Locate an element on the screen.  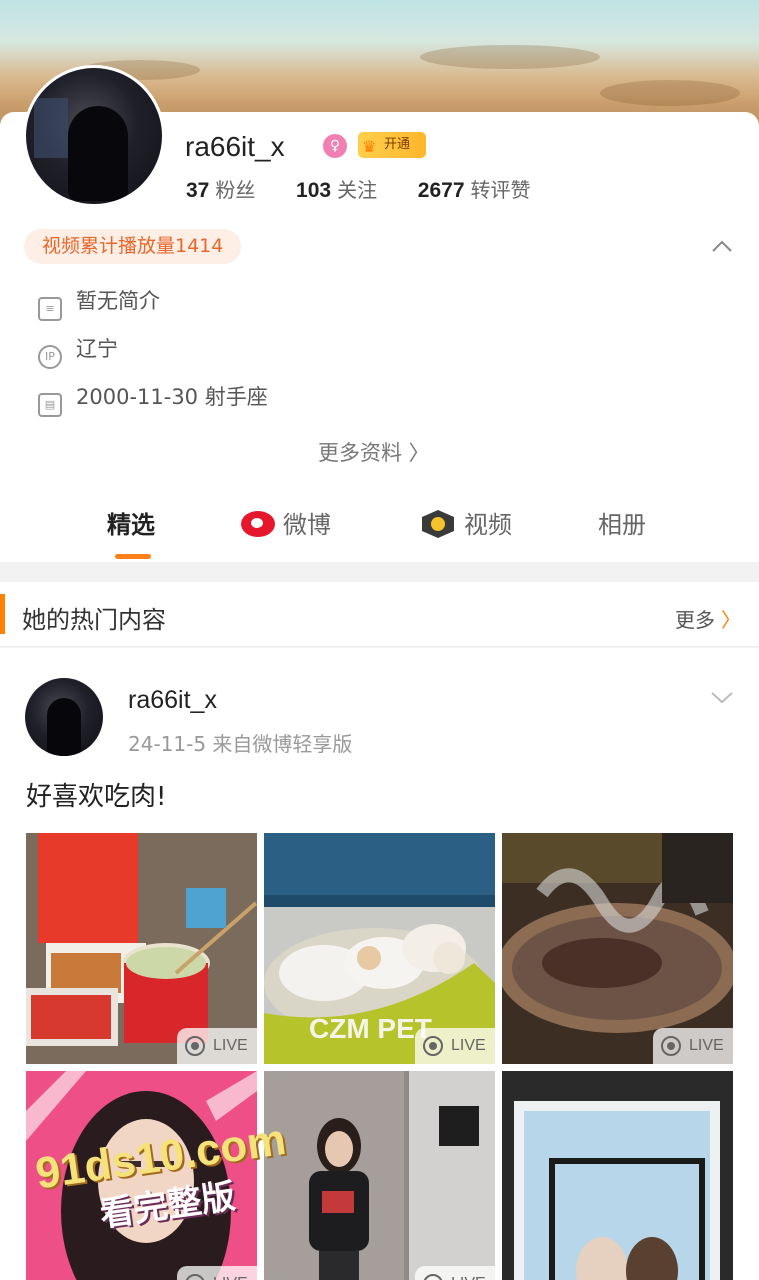
tab-video: 视频 is located at coordinates (467, 522).